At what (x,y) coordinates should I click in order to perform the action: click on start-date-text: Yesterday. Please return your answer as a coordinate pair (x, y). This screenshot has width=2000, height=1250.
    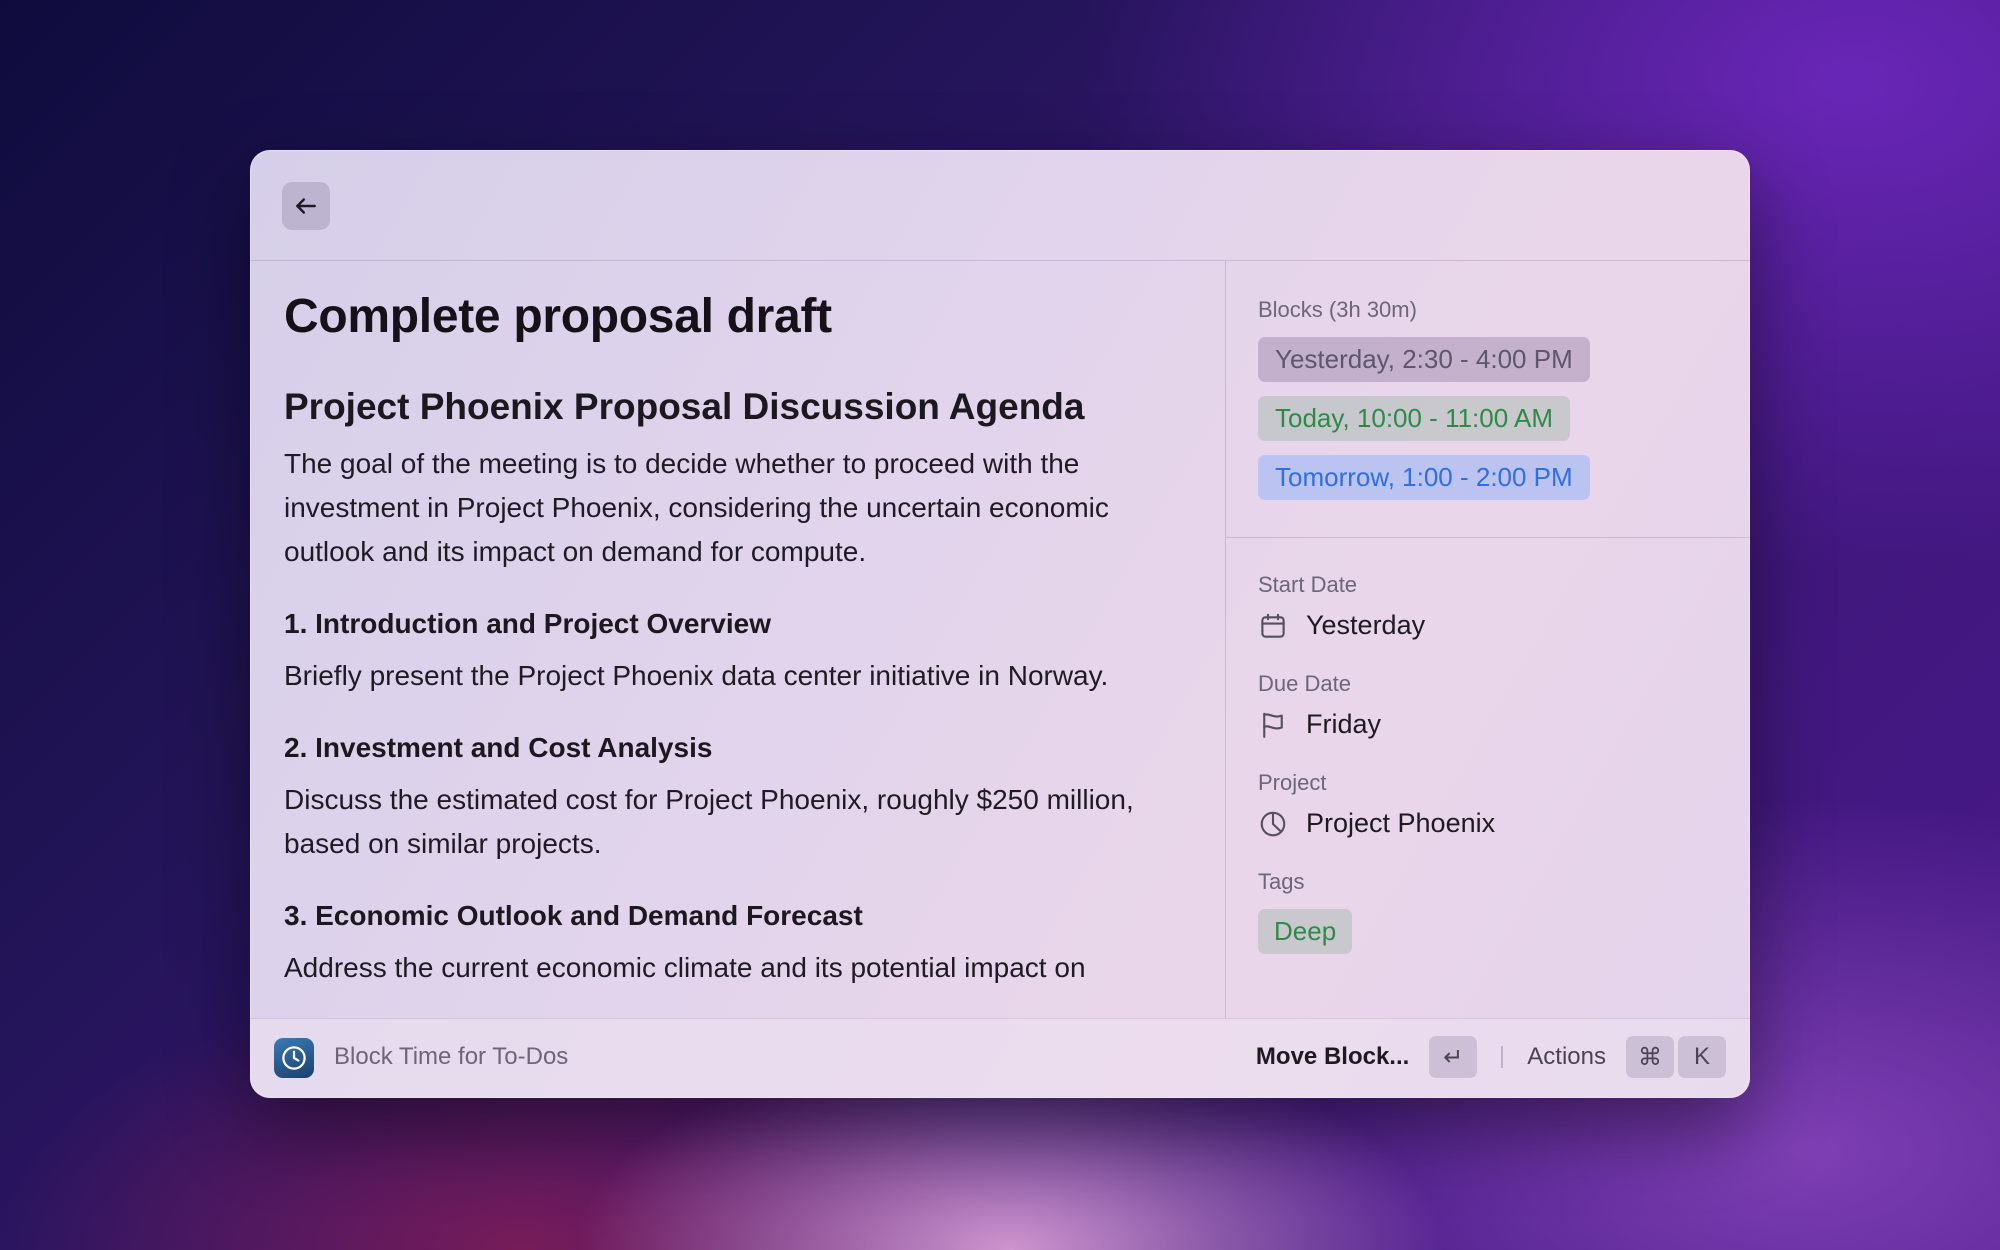
    Looking at the image, I should click on (1366, 625).